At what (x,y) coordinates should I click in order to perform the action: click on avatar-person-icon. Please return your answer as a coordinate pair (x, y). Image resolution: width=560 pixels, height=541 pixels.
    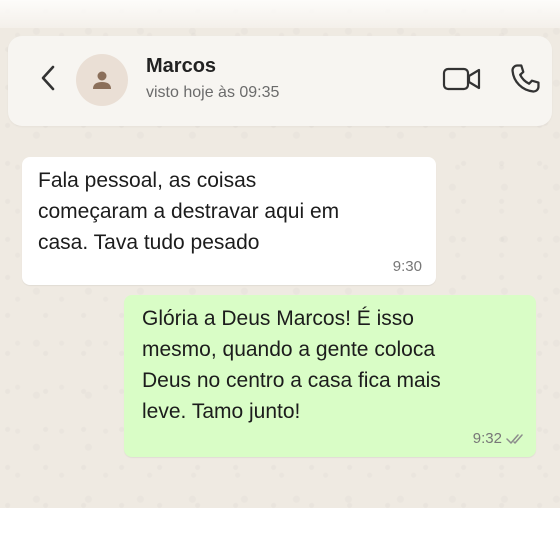
    Looking at the image, I should click on (102, 80).